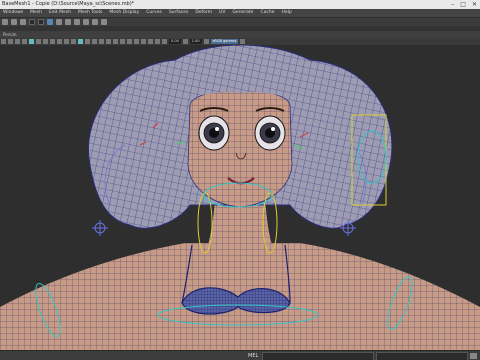  I want to click on menu-mesh-display: Mesh Display, so click(124, 13).